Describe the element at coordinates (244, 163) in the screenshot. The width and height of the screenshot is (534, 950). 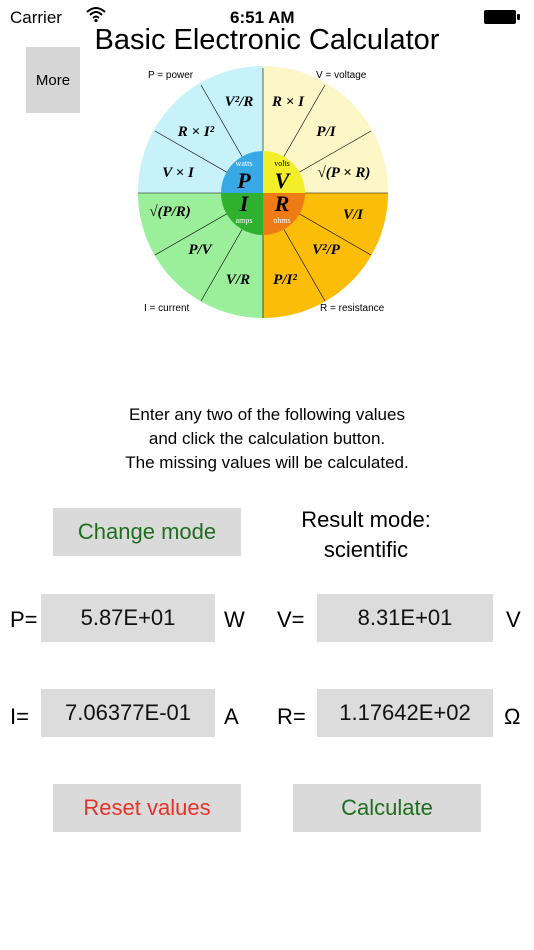
I see `watts-label: watts` at that location.